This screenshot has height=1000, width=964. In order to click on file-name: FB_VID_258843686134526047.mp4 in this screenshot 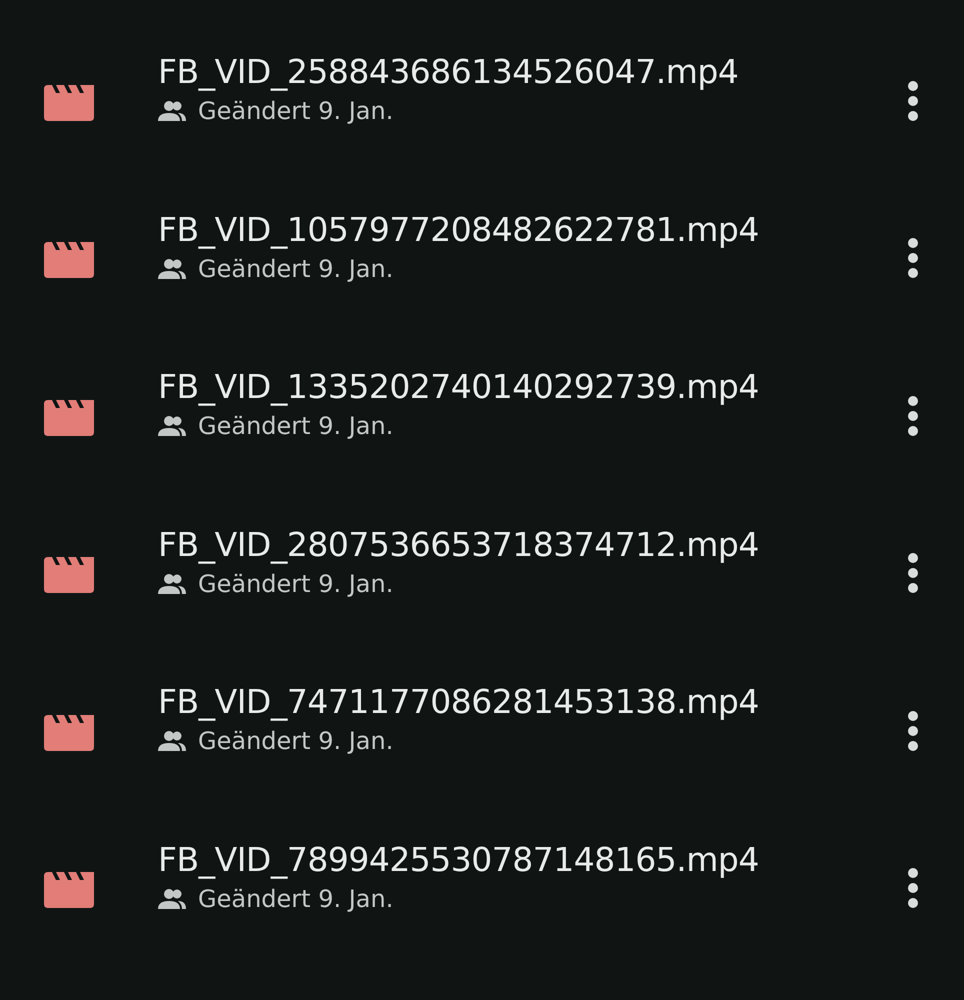, I will do `click(449, 72)`.